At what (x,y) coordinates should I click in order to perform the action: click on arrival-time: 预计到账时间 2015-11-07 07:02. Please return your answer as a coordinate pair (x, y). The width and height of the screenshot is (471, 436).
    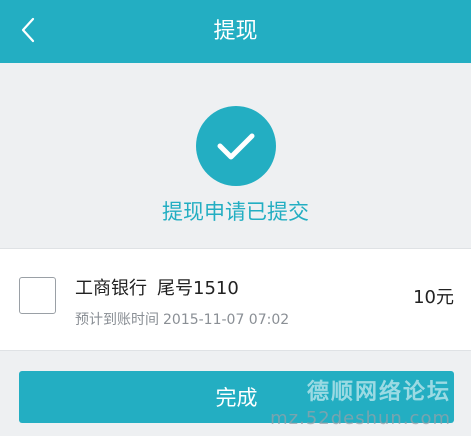
    Looking at the image, I should click on (182, 319).